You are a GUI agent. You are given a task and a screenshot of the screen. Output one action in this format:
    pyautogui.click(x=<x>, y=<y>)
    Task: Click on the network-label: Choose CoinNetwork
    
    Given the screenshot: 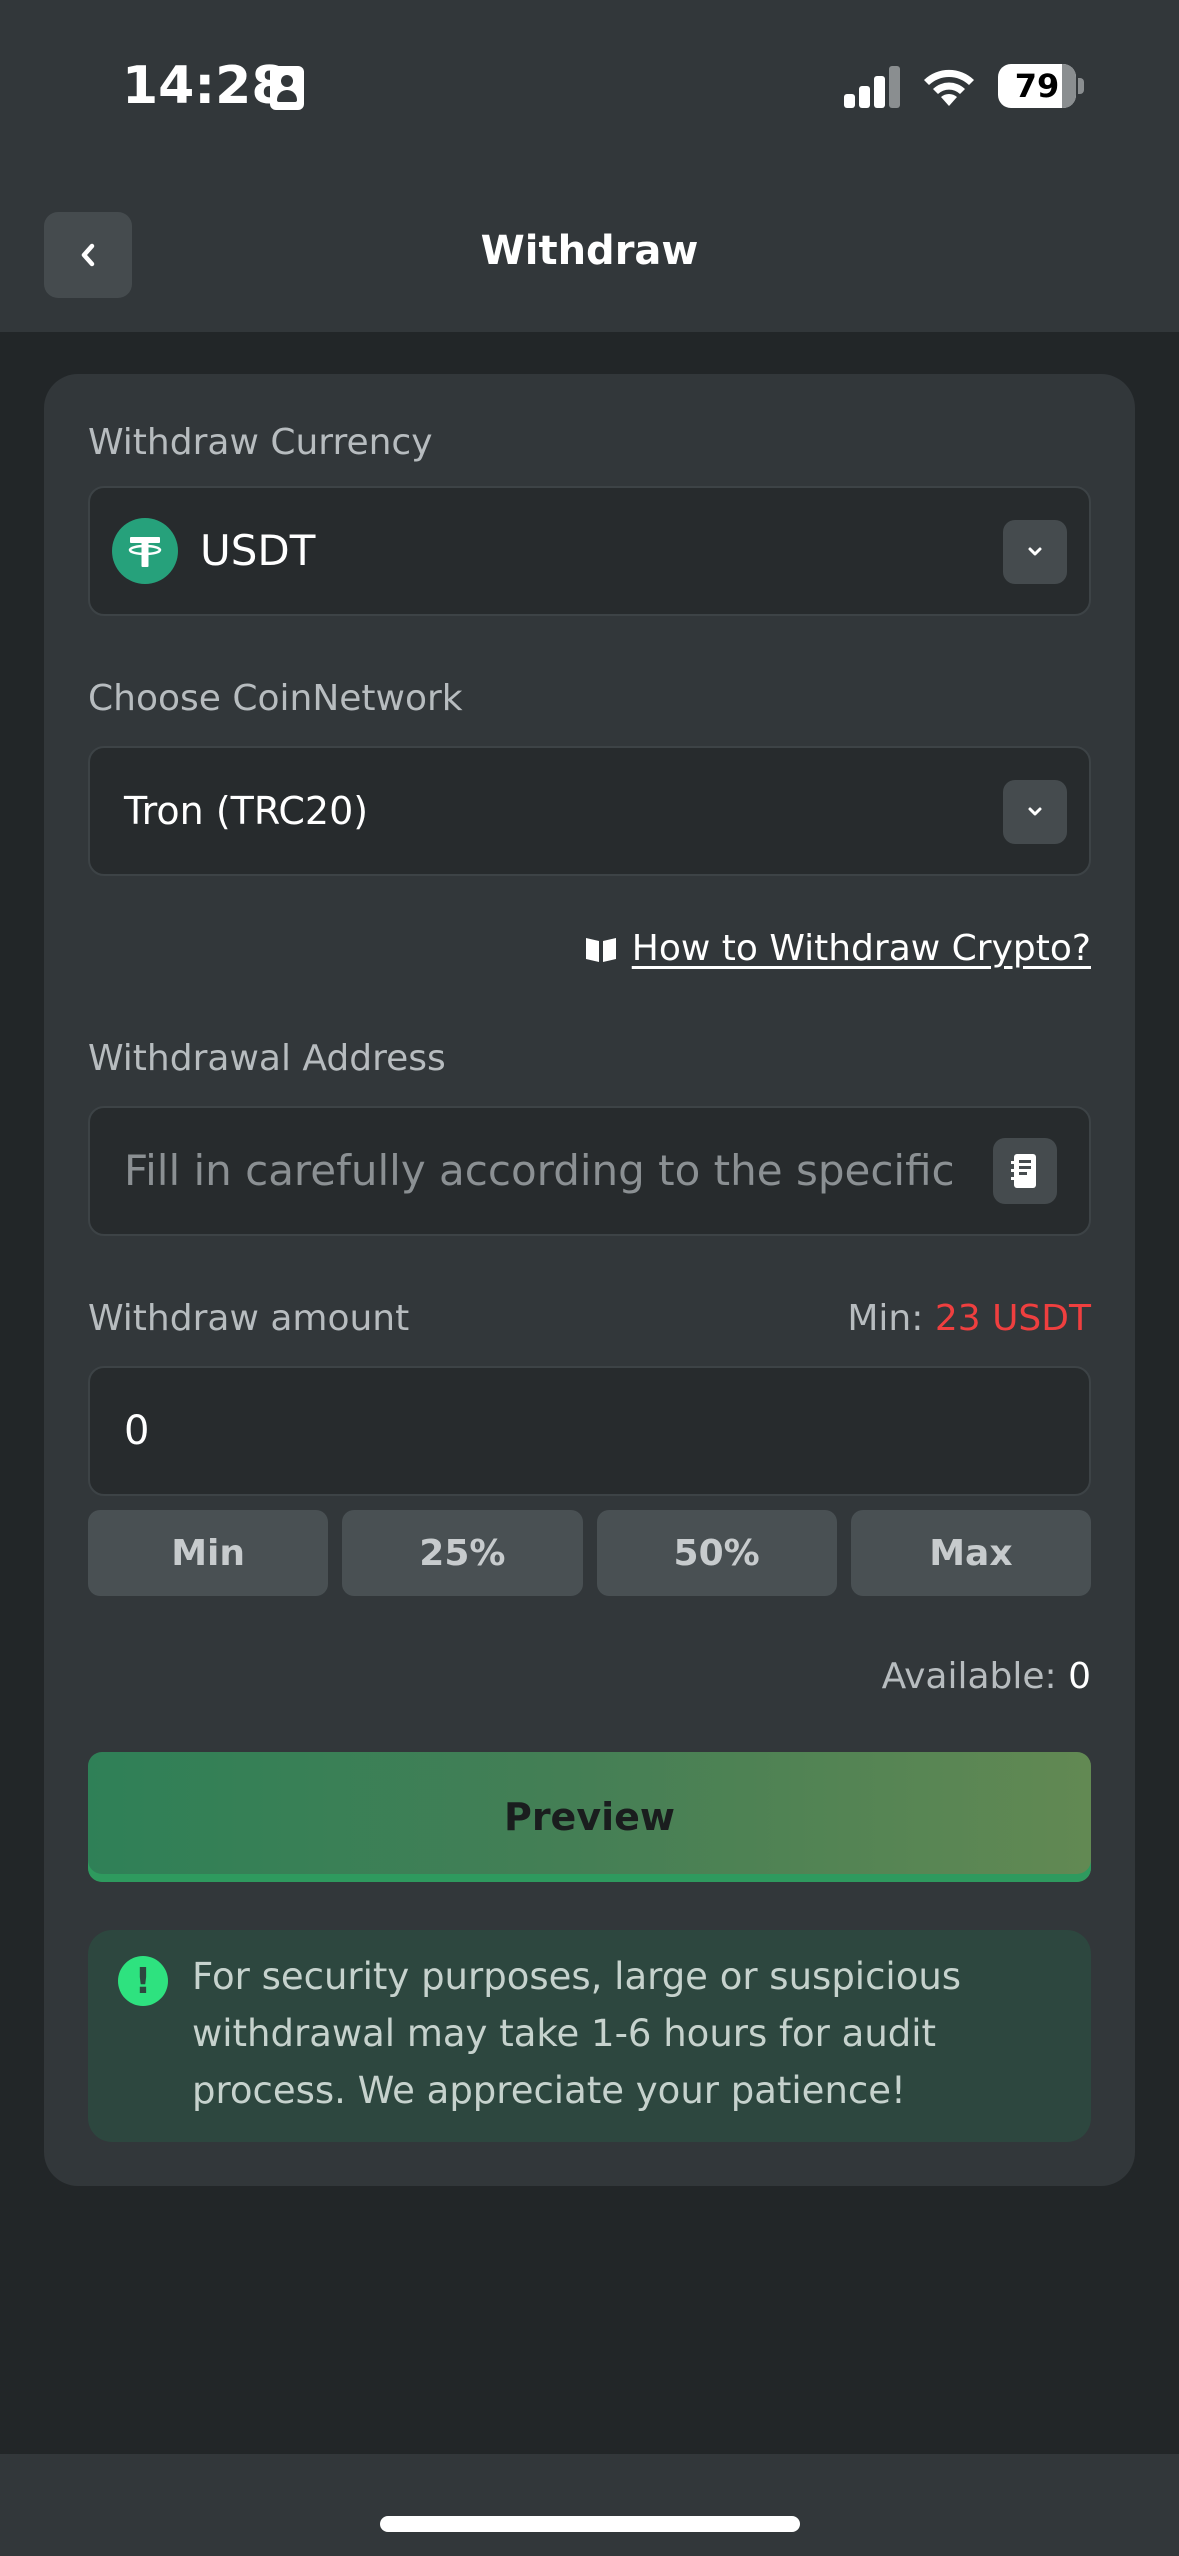 What is the action you would take?
    pyautogui.click(x=275, y=698)
    